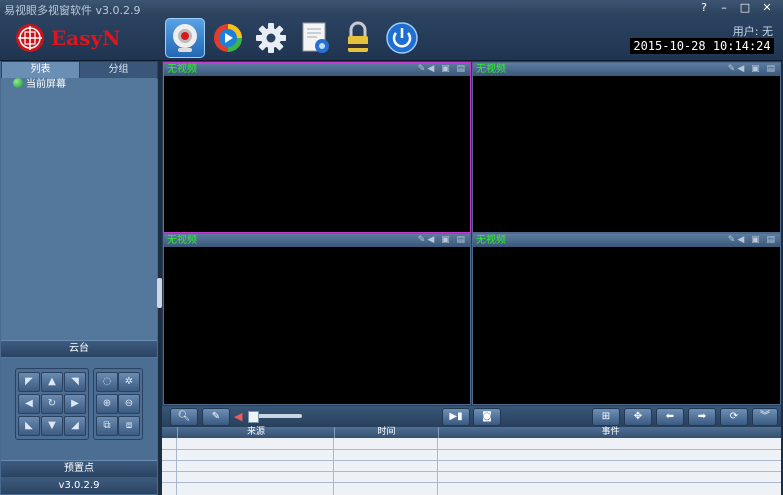 The image size is (783, 495). Describe the element at coordinates (745, 8) in the screenshot. I see `maximize-button: □` at that location.